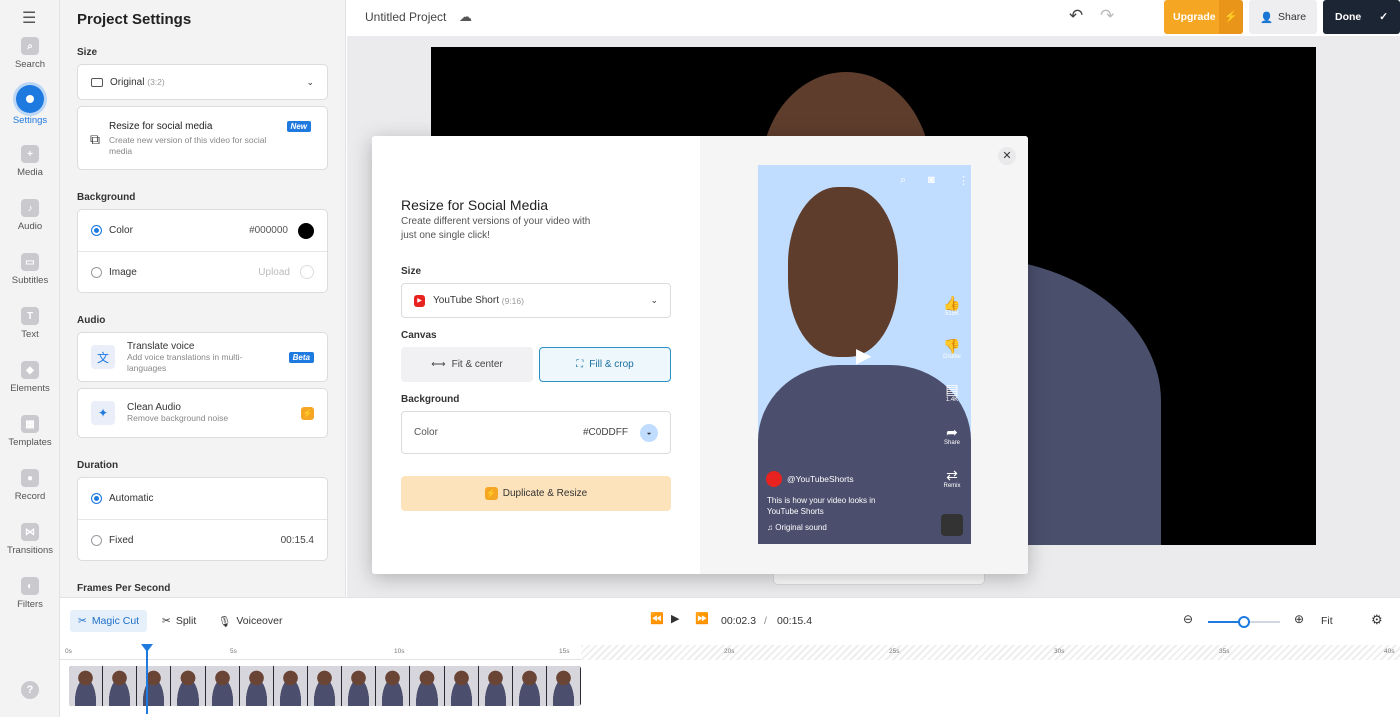  I want to click on tick-label: 40s, so click(1389, 651).